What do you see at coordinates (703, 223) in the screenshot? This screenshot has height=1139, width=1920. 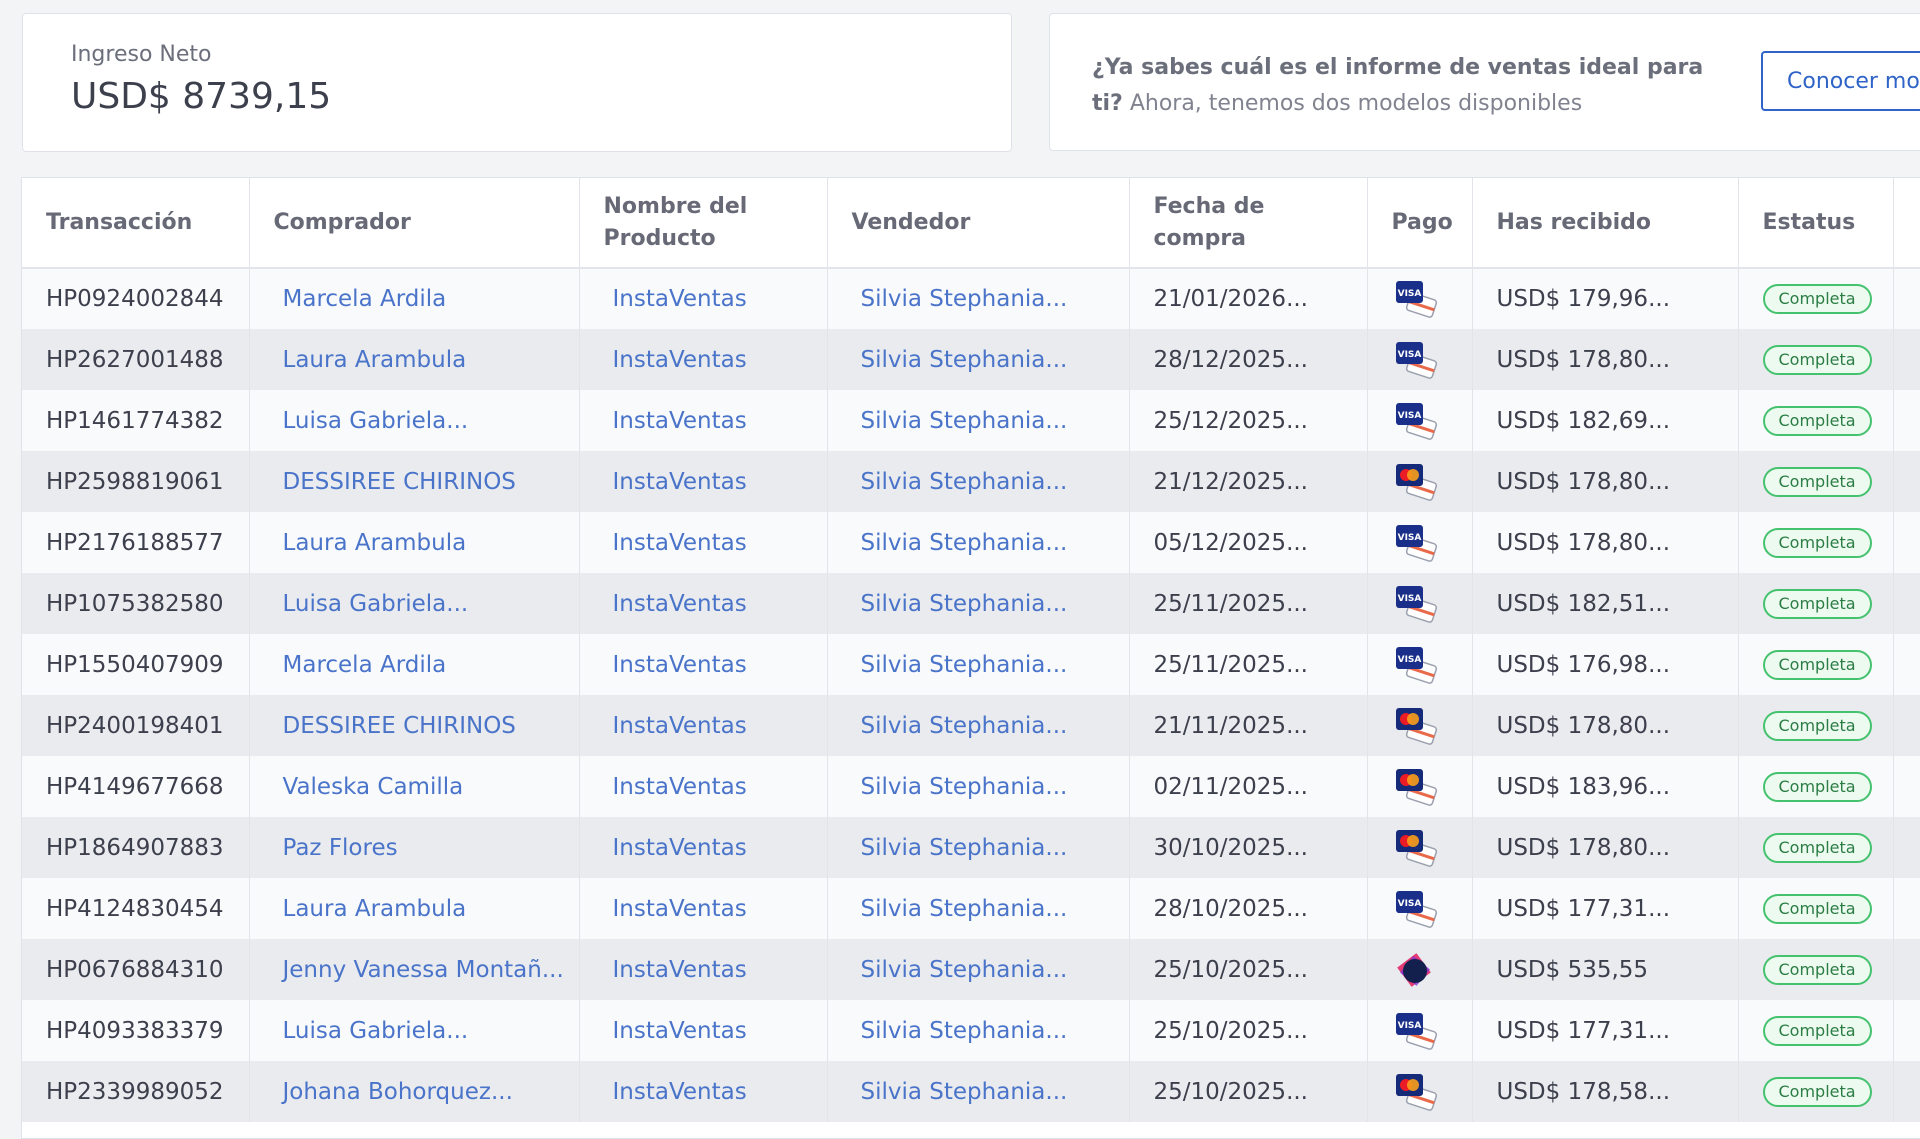 I see `column-header-product-name: Nombre del Producto` at bounding box center [703, 223].